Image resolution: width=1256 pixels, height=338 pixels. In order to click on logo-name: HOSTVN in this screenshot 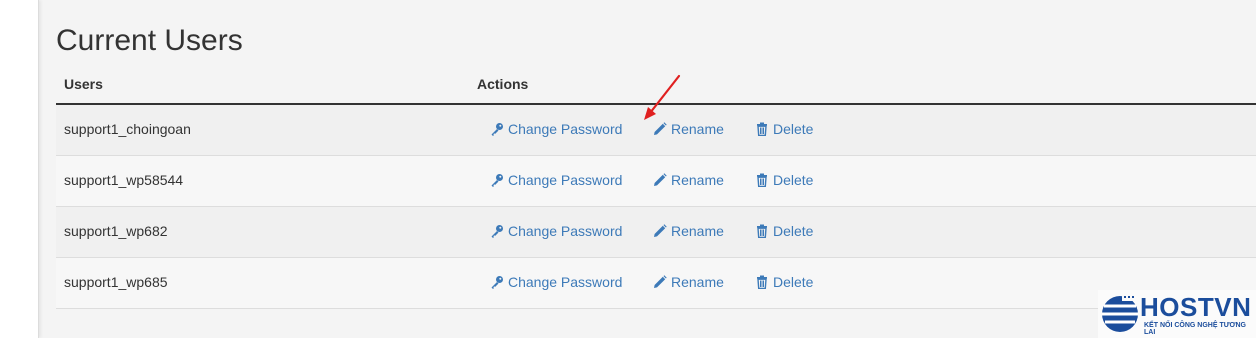, I will do `click(1196, 307)`.